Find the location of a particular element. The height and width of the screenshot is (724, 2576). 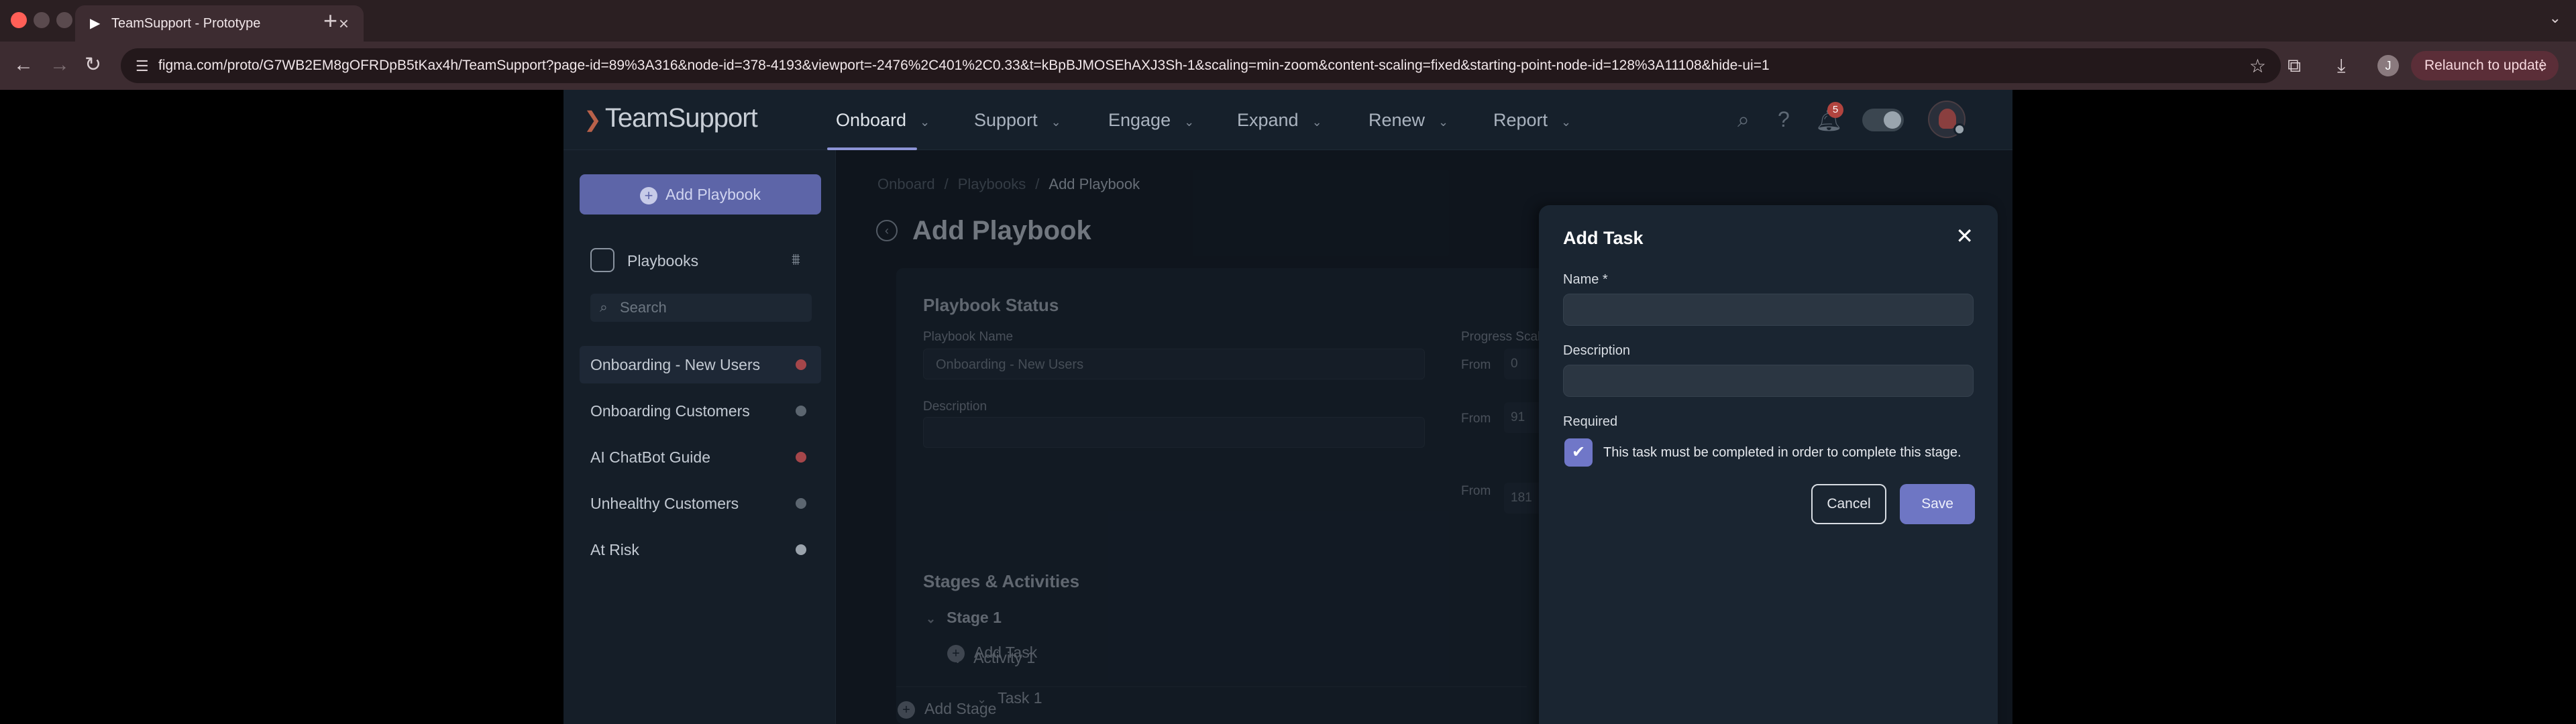

plus-circle-icon: + is located at coordinates (649, 195).